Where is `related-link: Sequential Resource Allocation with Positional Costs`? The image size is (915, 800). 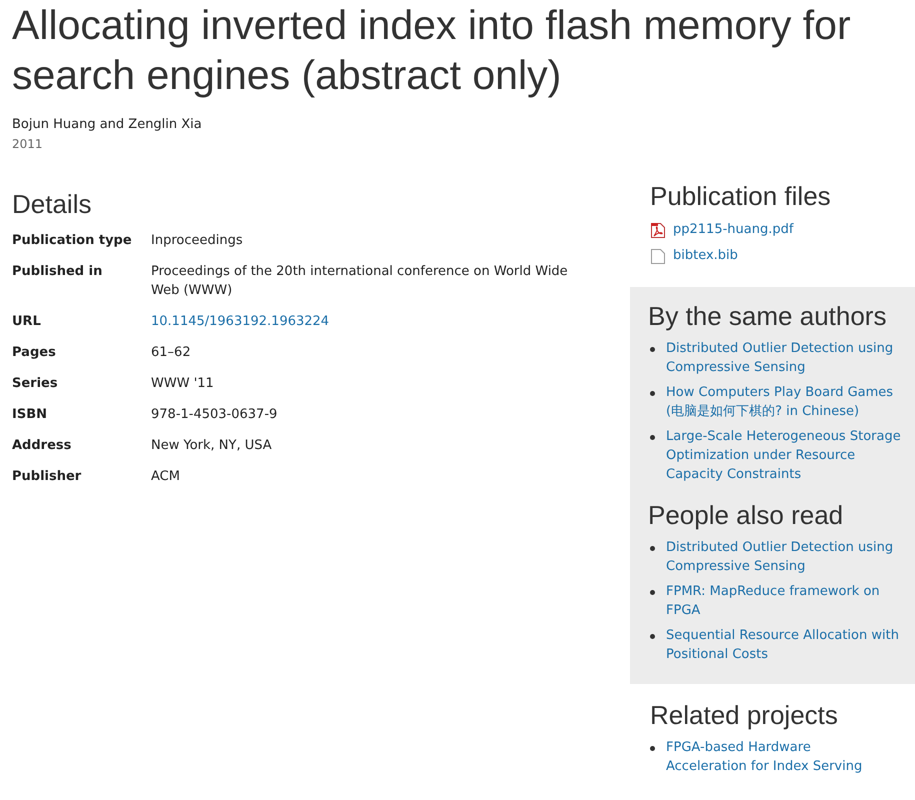
related-link: Sequential Resource Allocation with Positional Costs is located at coordinates (786, 645).